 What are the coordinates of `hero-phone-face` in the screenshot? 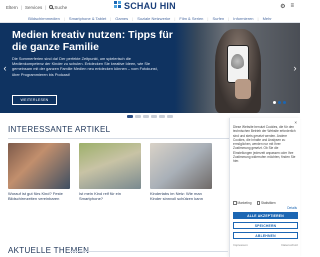 It's located at (237, 63).